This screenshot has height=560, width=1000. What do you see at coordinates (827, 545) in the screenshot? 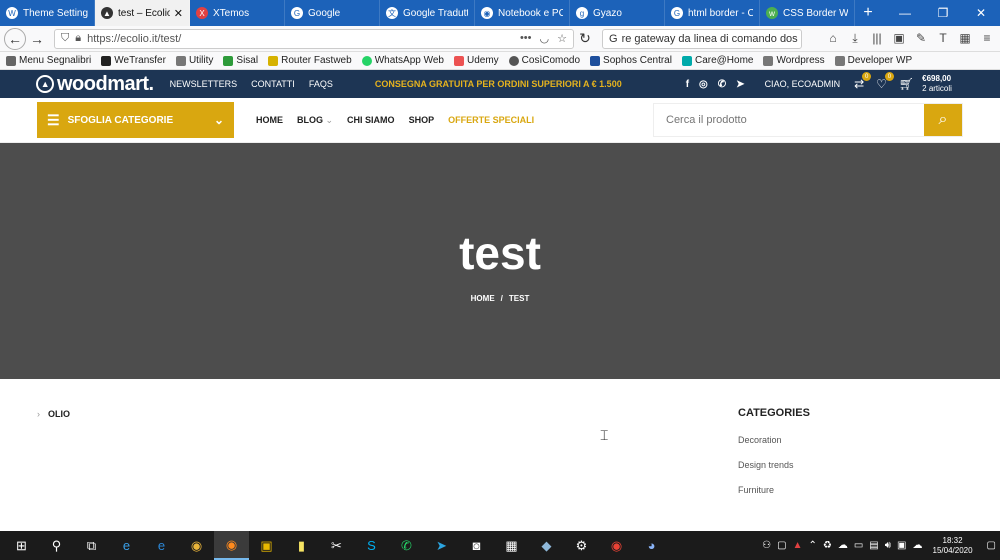
I see `recycle-icon: ♻` at bounding box center [827, 545].